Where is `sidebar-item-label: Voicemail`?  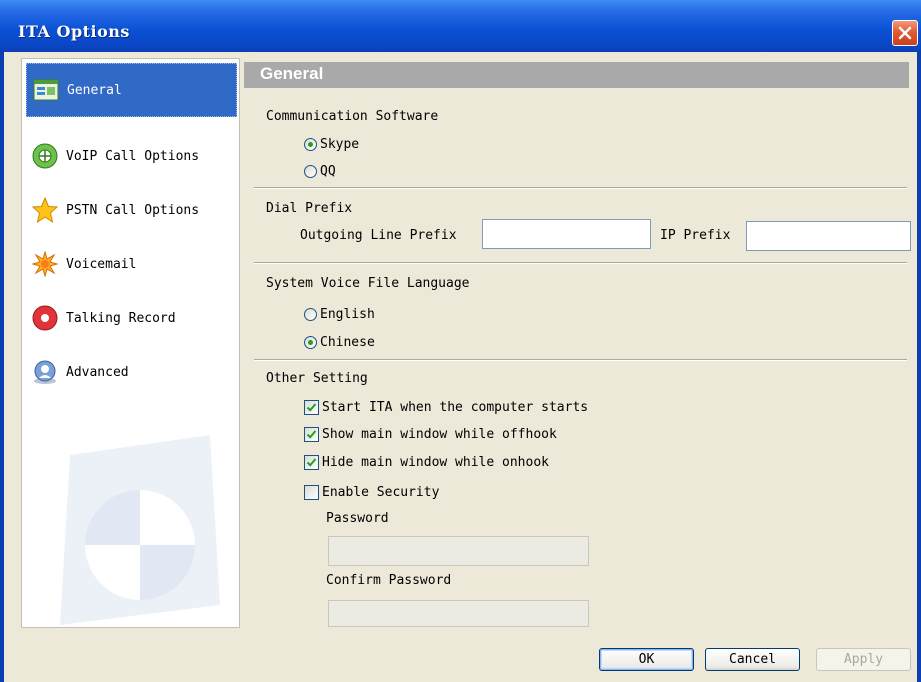 sidebar-item-label: Voicemail is located at coordinates (101, 264).